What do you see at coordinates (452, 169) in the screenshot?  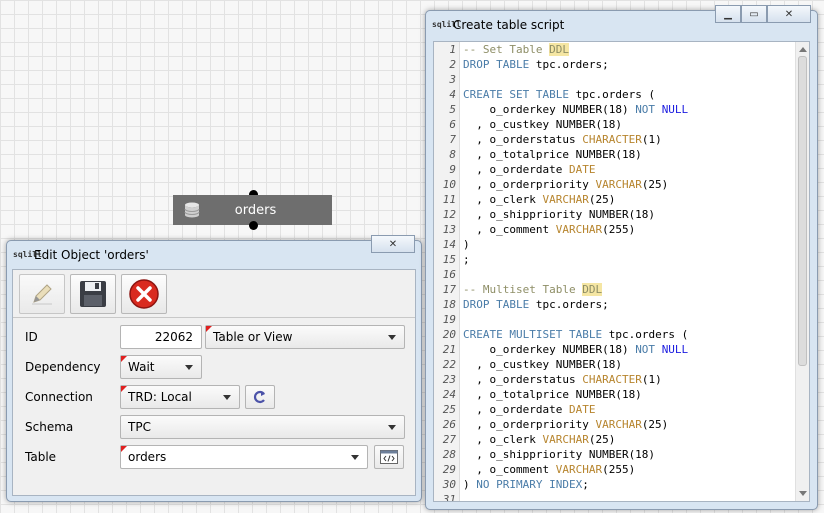 I see `line-number: 9` at bounding box center [452, 169].